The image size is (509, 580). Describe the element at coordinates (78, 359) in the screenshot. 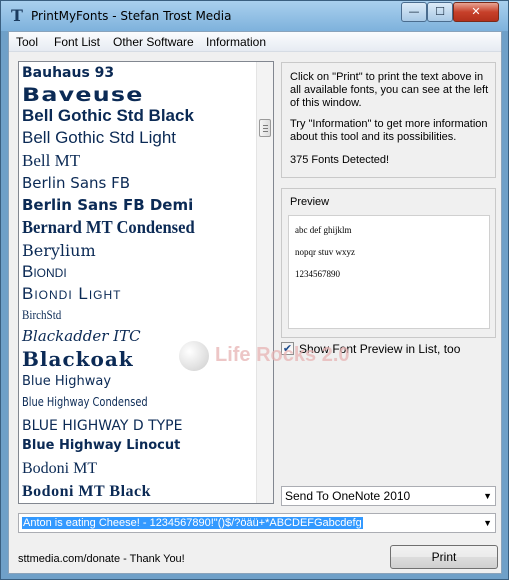

I see `font-list-item: Blackoak` at that location.